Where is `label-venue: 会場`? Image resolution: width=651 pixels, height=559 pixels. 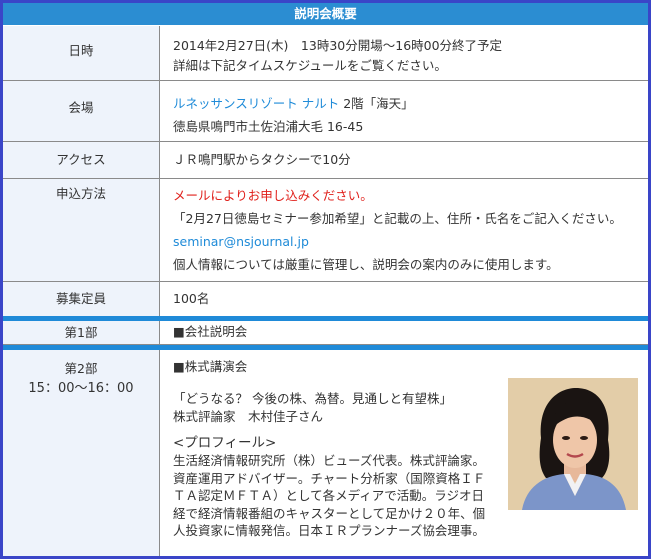
label-venue: 会場 is located at coordinates (81, 111).